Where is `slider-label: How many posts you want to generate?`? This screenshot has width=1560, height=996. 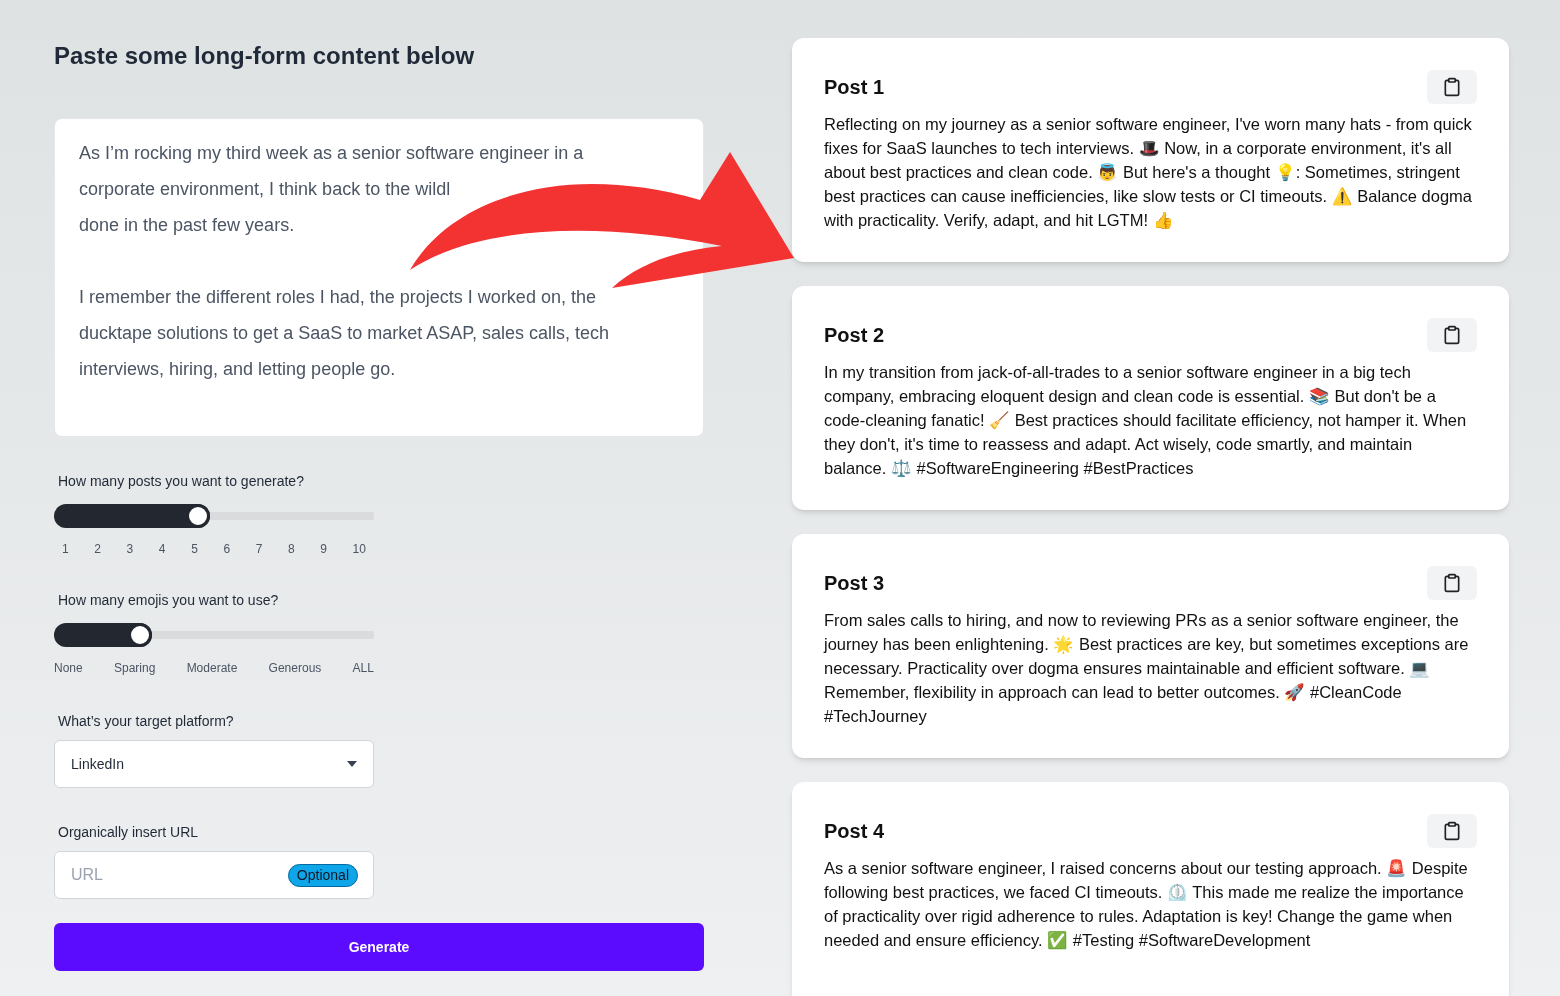 slider-label: How many posts you want to generate? is located at coordinates (181, 481).